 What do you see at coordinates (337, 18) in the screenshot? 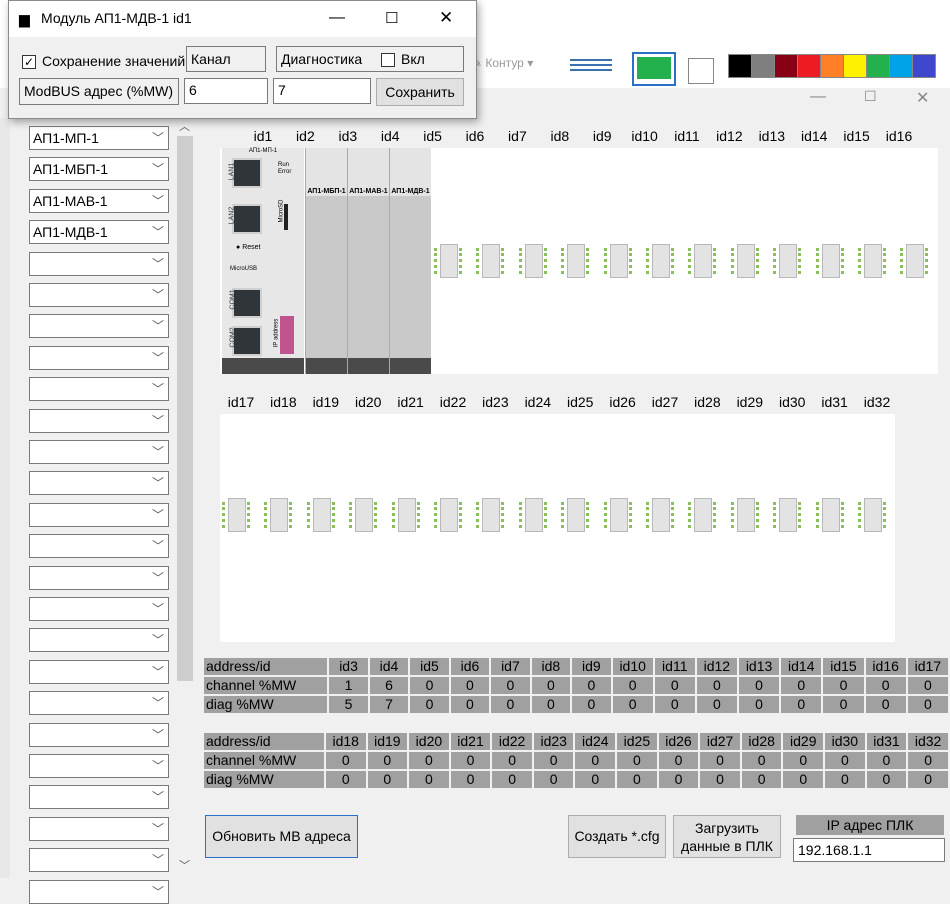
I see `dialog-minimize-icon: —` at bounding box center [337, 18].